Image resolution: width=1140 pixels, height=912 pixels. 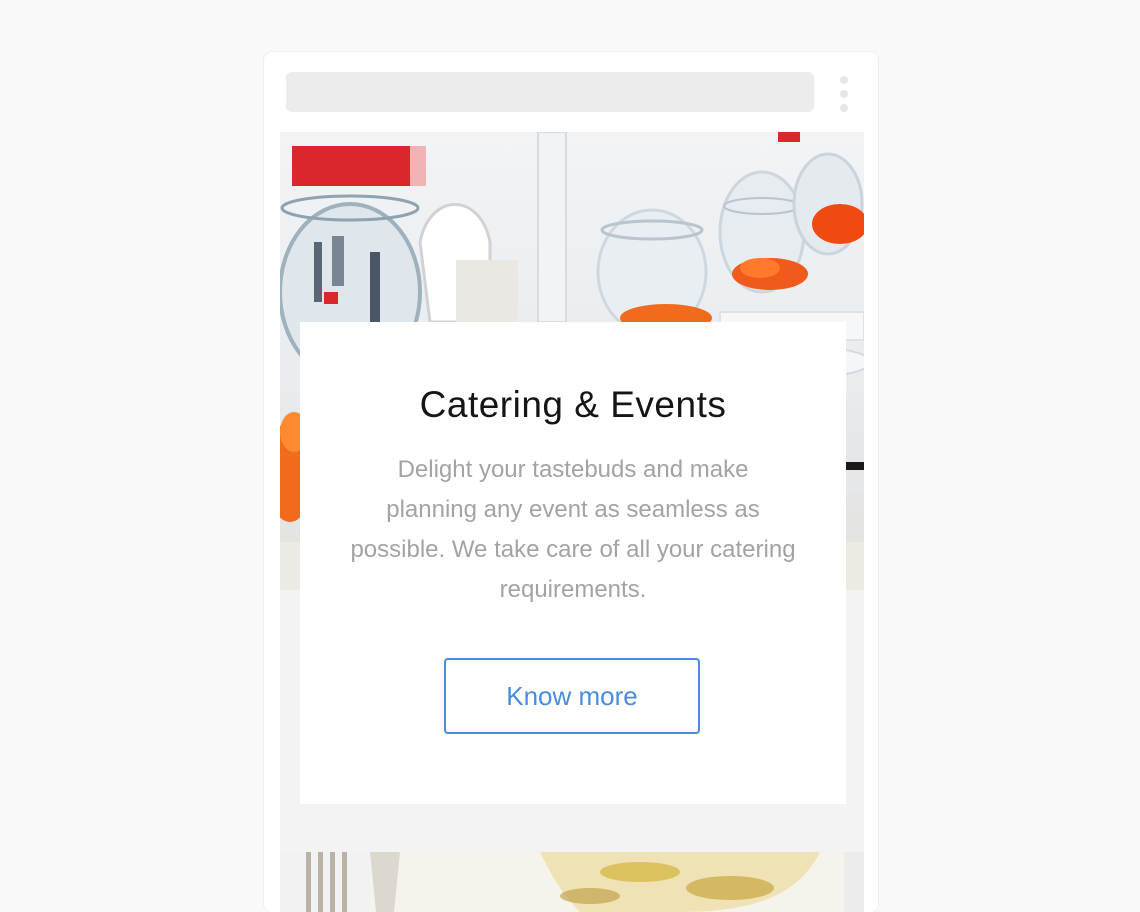 What do you see at coordinates (573, 404) in the screenshot?
I see `card-title: Catering & Events` at bounding box center [573, 404].